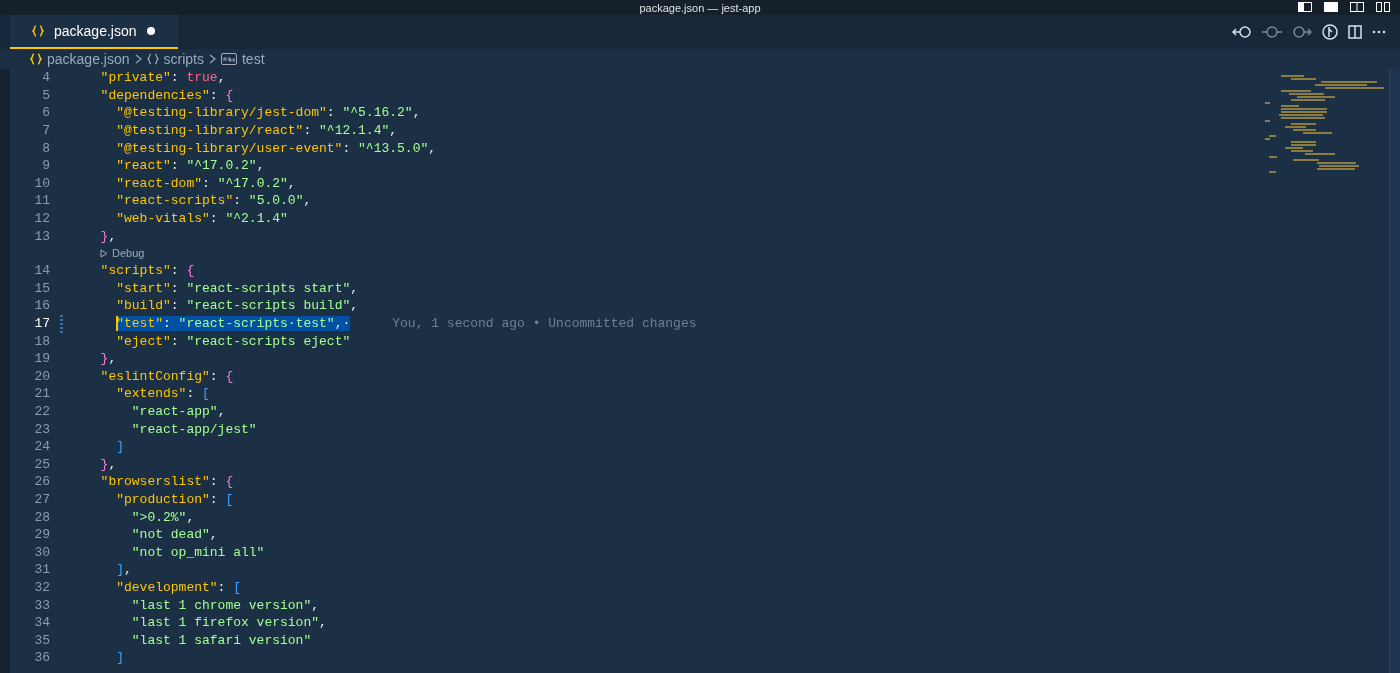 The width and height of the screenshot is (1400, 673). I want to click on layout-icon, so click(1357, 7).